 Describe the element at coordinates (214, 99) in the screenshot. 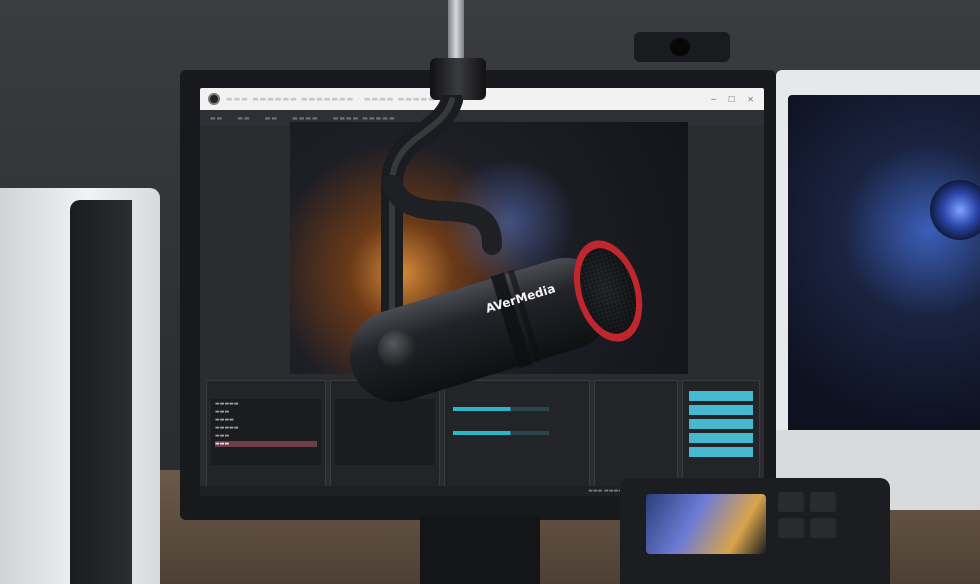

I see `app-icon` at that location.